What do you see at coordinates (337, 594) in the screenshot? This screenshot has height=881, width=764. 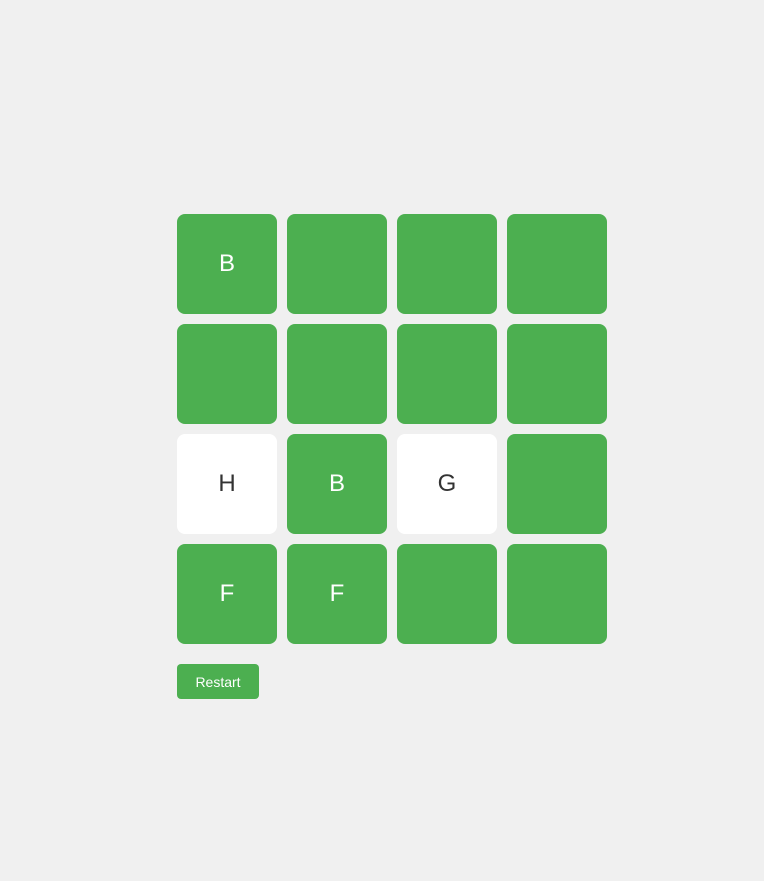 I see `tile-r4-c2: F` at bounding box center [337, 594].